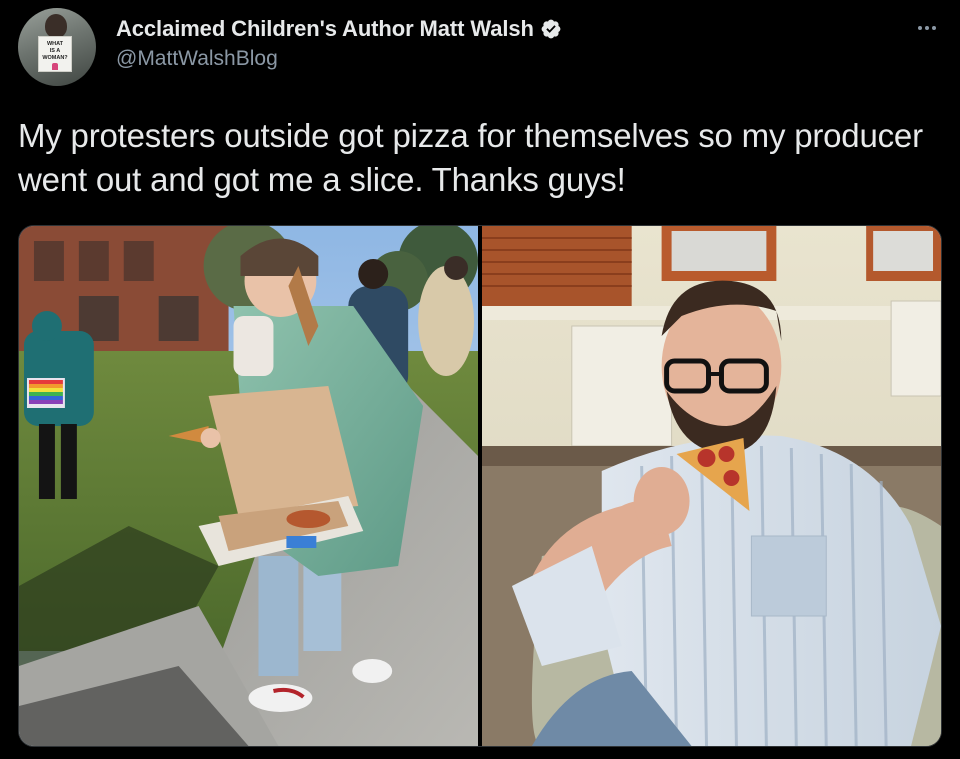  Describe the element at coordinates (55, 58) in the screenshot. I see `avatar-sign-line: WOMAN?` at that location.